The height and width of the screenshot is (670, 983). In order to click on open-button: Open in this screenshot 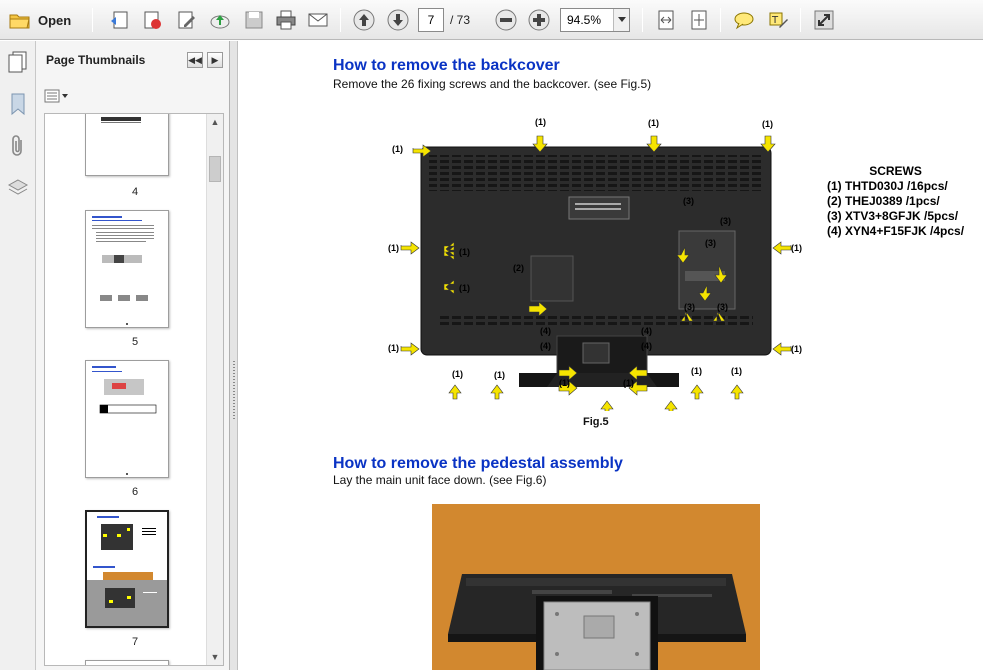, I will do `click(39, 20)`.